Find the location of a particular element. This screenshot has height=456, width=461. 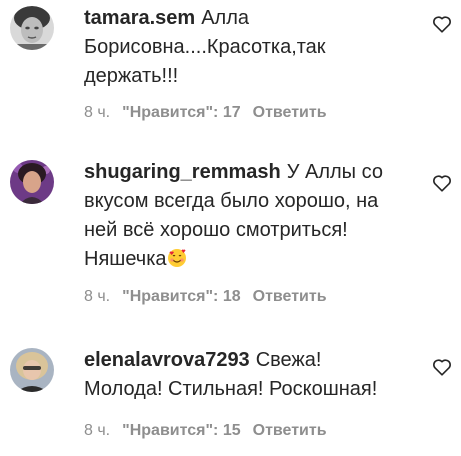

comment-likes-count: "Нравится": 15 is located at coordinates (181, 431).